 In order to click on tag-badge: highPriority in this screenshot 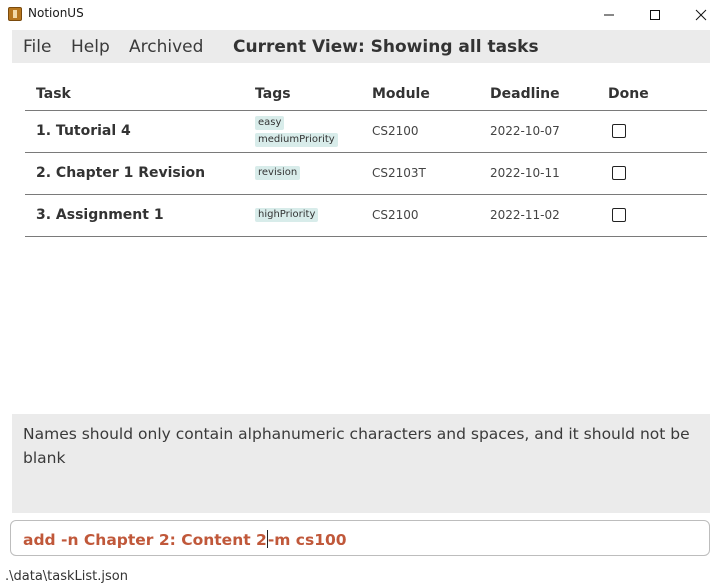, I will do `click(287, 215)`.